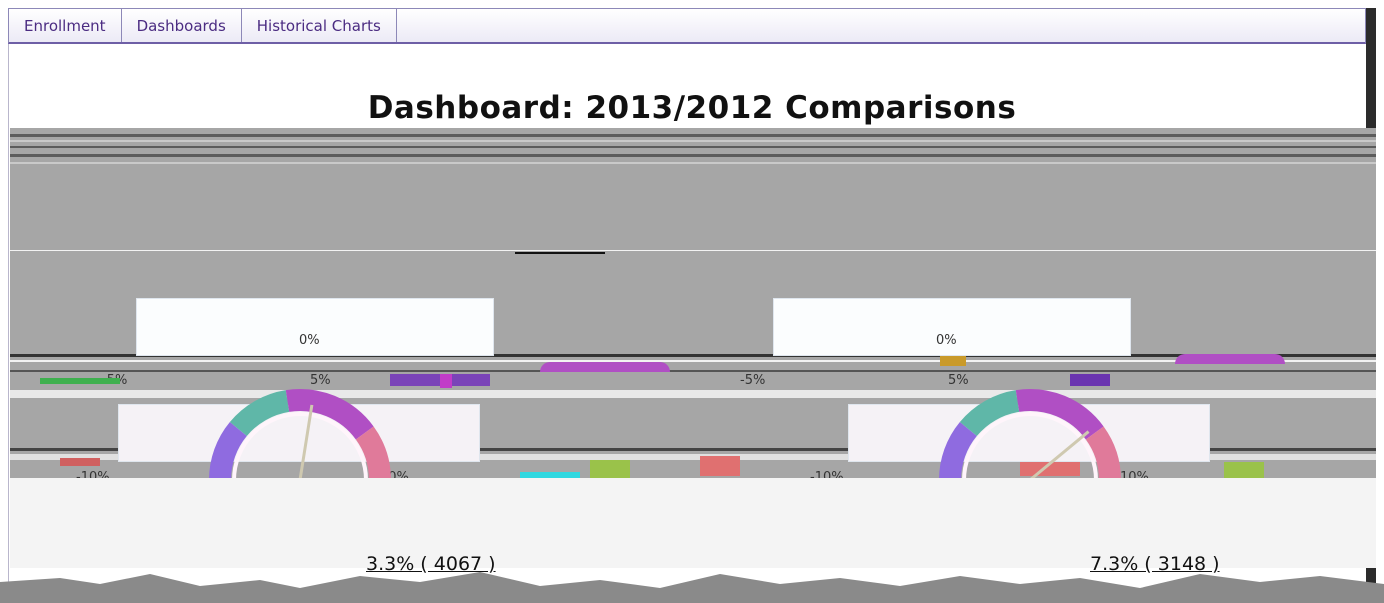 The width and height of the screenshot is (1384, 603). What do you see at coordinates (952, 327) in the screenshot?
I see `gauge-2-value-panel: 0%` at bounding box center [952, 327].